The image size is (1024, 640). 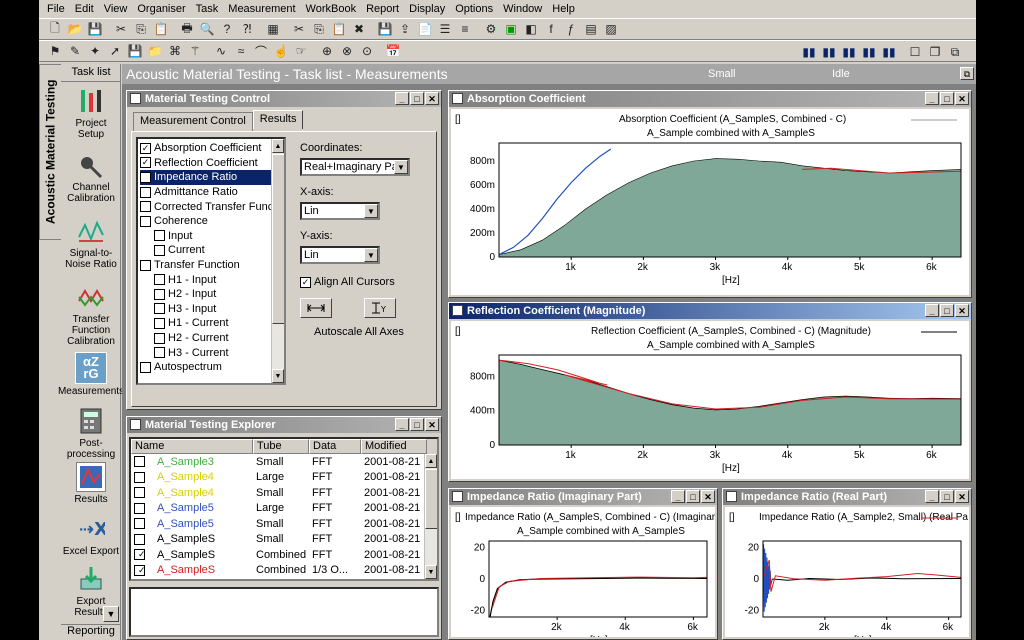 I want to click on graph-icon: ◧, so click(x=531, y=29).